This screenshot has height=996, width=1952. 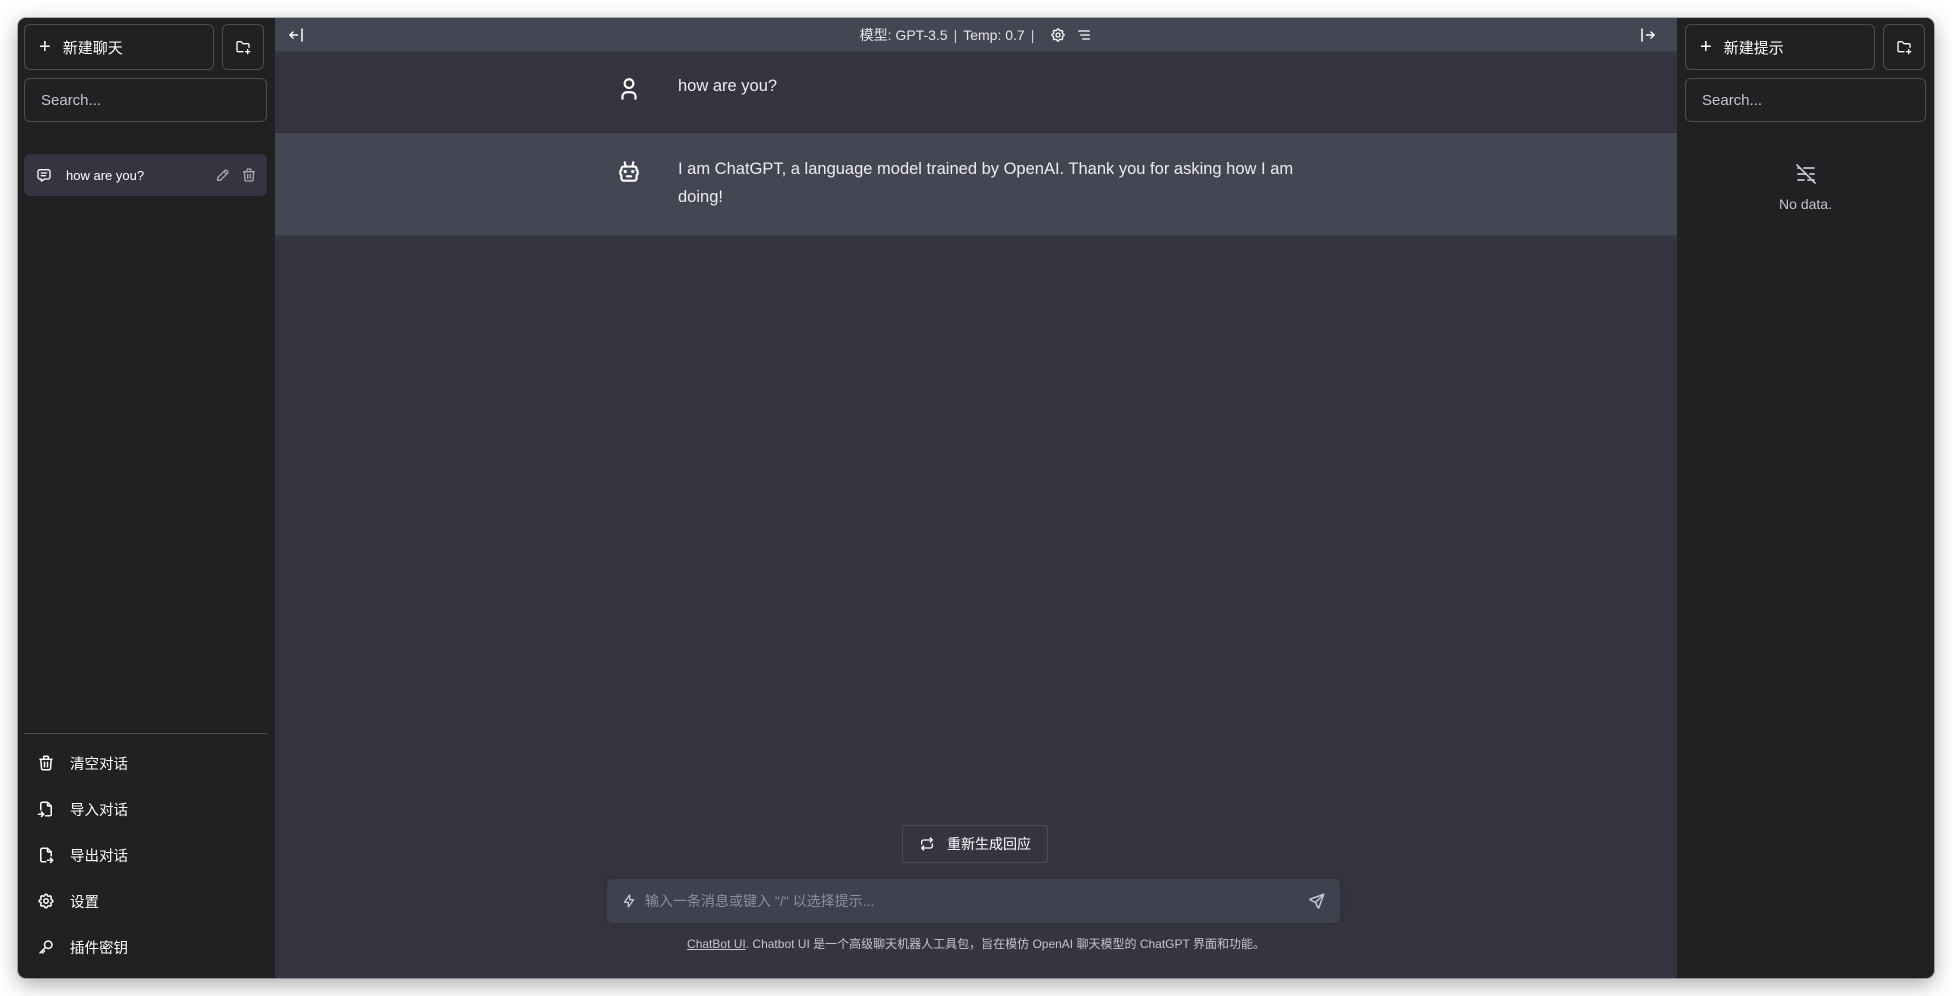 I want to click on message-composer, so click(x=973, y=901).